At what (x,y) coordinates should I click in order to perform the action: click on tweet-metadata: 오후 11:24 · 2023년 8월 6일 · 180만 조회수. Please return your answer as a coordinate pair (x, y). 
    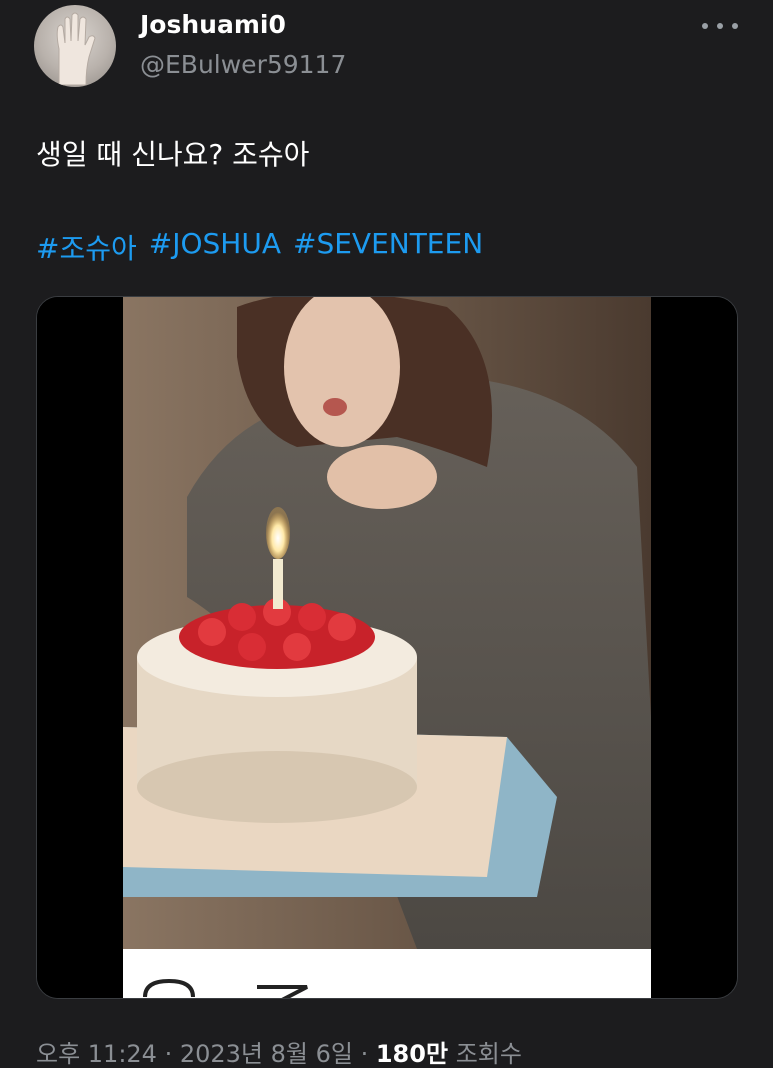
    Looking at the image, I should click on (279, 1051).